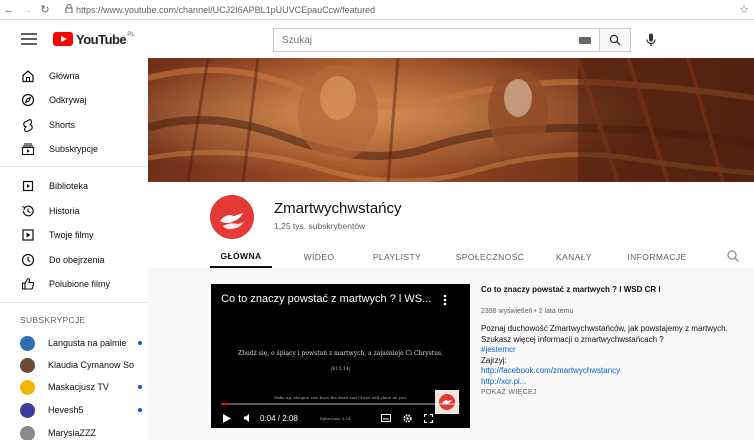 This screenshot has width=754, height=440. I want to click on sidebar-item-history: Historia, so click(74, 211).